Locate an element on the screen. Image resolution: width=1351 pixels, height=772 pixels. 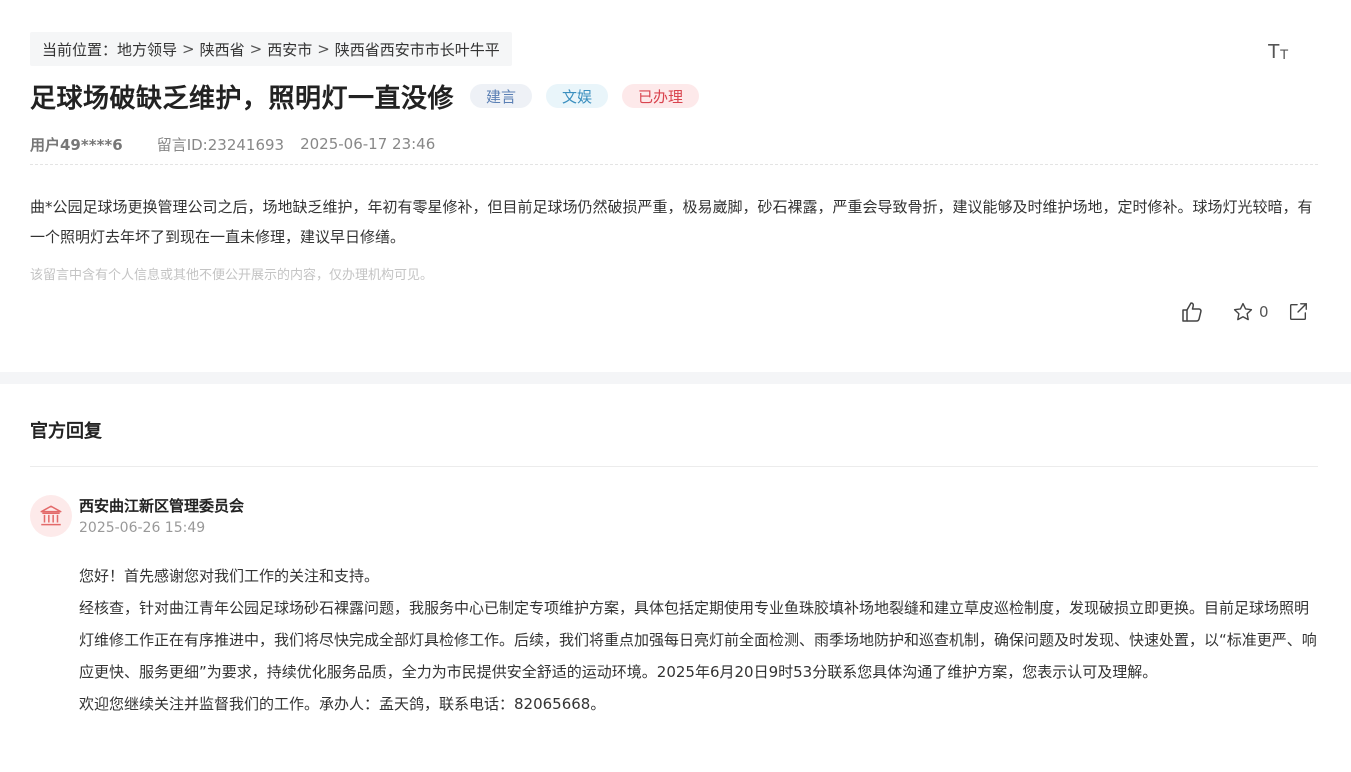
post-actions: 0 is located at coordinates (1244, 312).